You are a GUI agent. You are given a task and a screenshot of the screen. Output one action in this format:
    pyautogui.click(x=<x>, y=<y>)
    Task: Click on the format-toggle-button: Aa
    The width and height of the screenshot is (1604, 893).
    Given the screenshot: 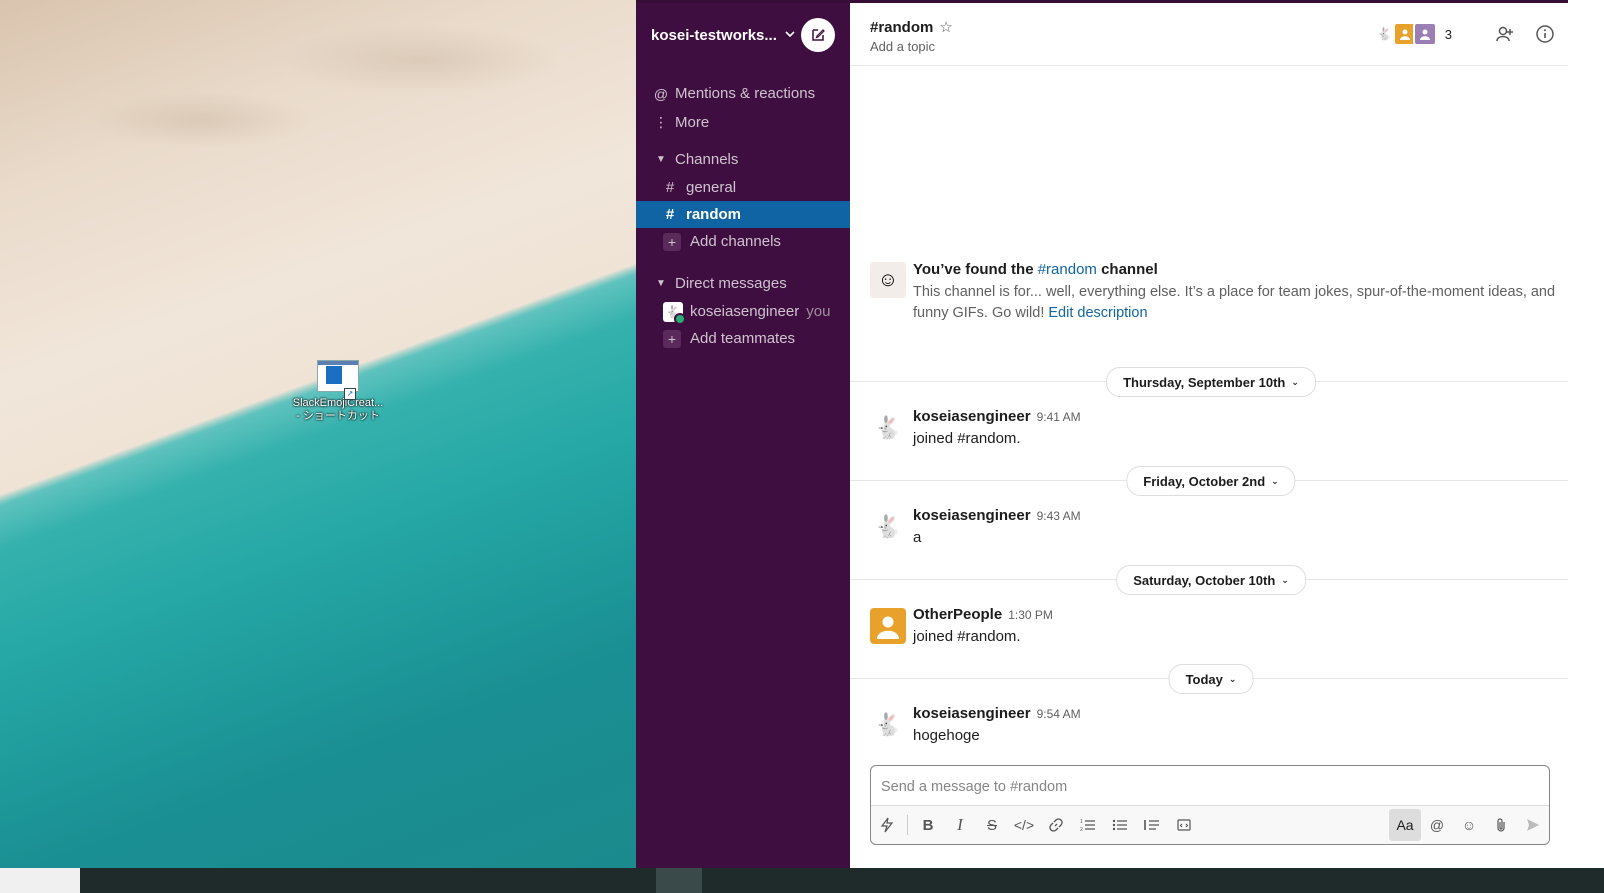 What is the action you would take?
    pyautogui.click(x=1405, y=825)
    